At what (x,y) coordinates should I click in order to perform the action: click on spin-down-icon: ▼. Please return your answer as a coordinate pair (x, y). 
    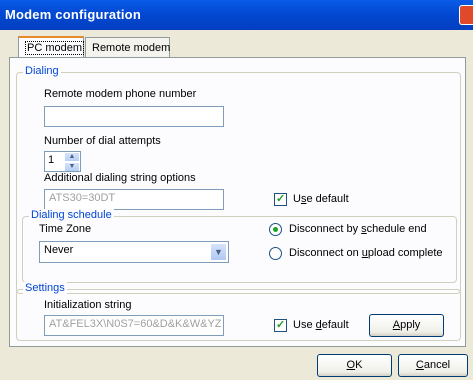
    Looking at the image, I should click on (72, 166).